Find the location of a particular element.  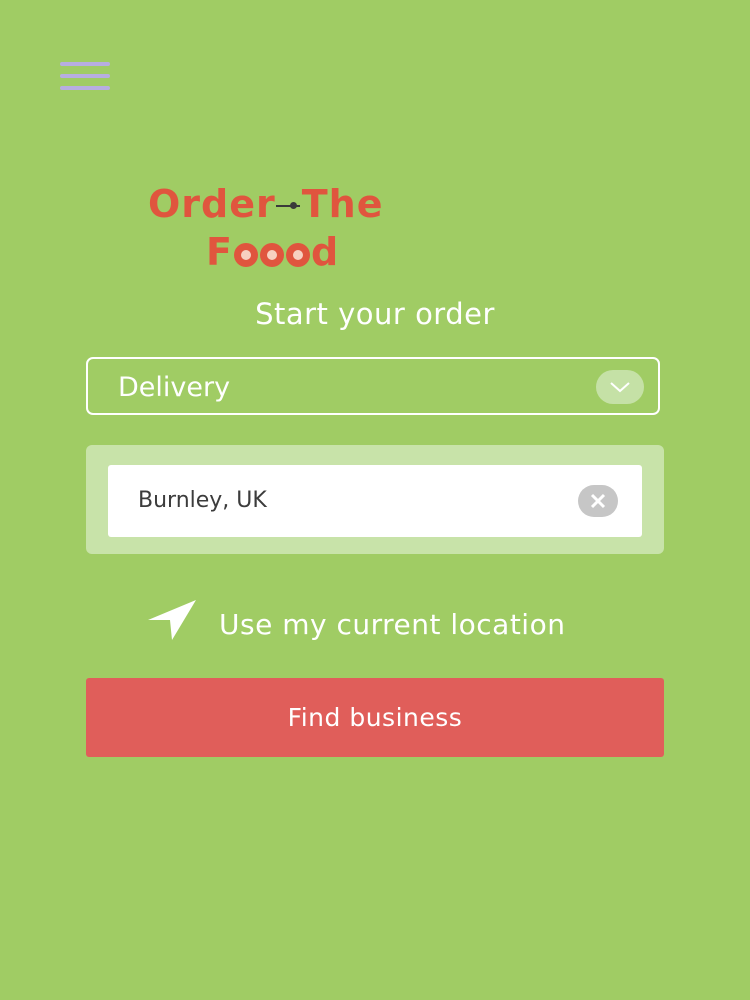

order-type-select: Delivery is located at coordinates (373, 386).